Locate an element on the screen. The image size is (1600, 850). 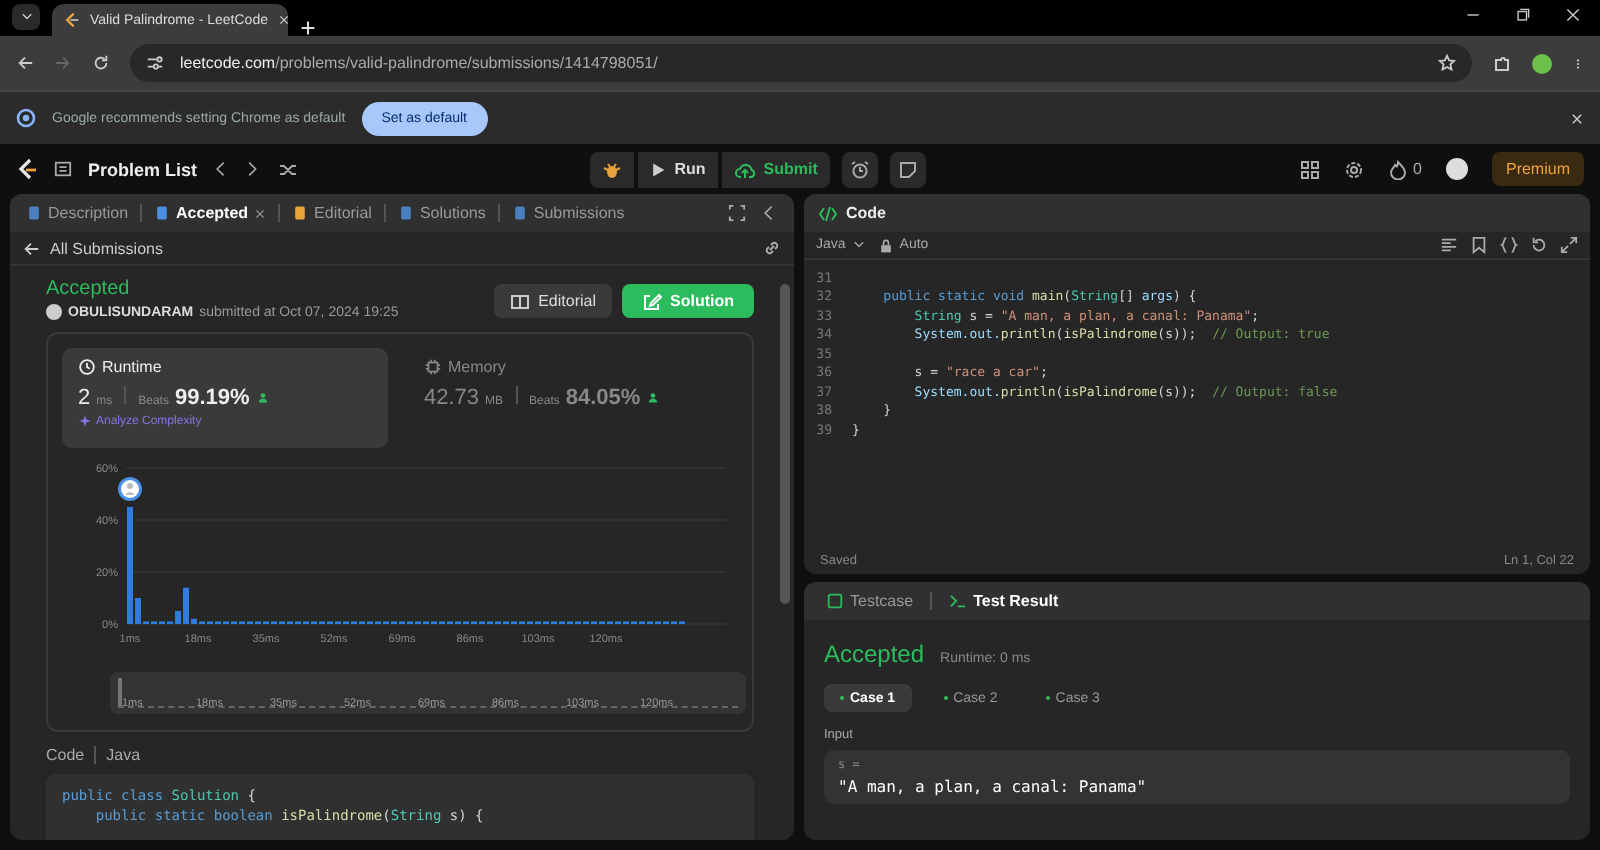
notes-button is located at coordinates (907, 169).